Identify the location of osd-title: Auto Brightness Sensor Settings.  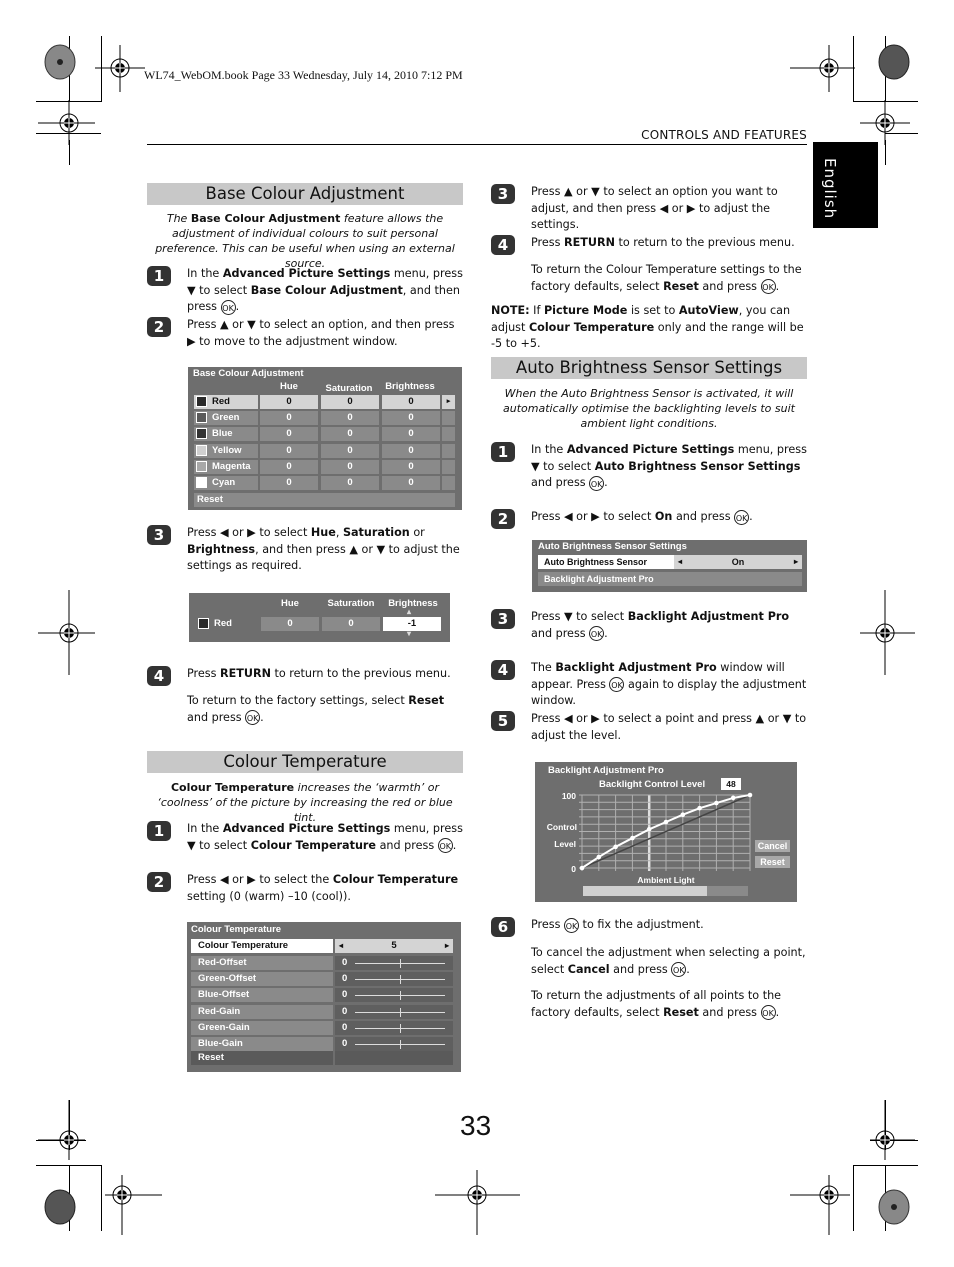
(612, 546).